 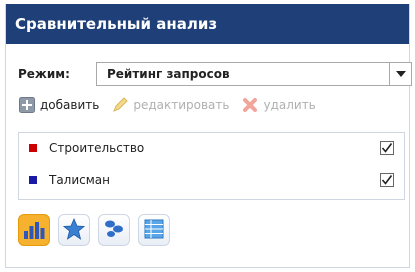 What do you see at coordinates (181, 105) in the screenshot?
I see `edit-label: редактировать` at bounding box center [181, 105].